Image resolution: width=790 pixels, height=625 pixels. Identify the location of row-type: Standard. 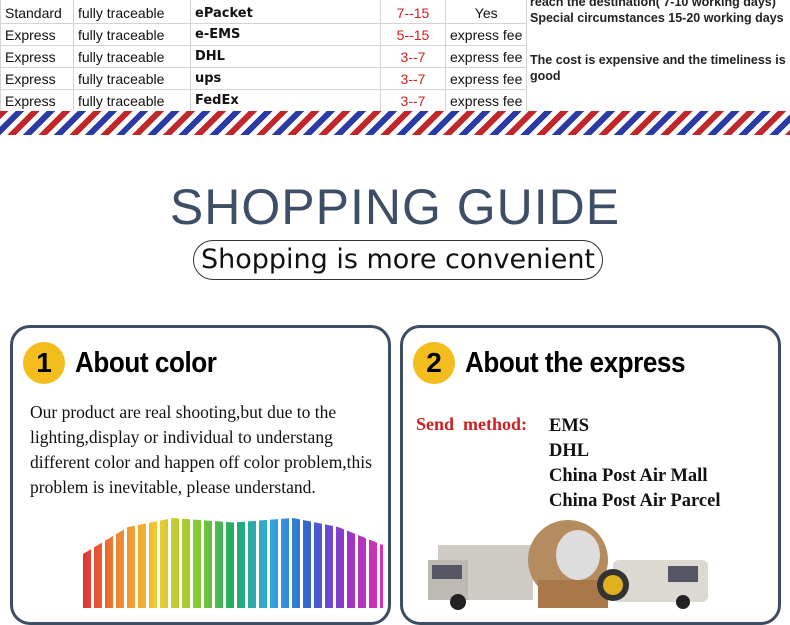
(37, 12).